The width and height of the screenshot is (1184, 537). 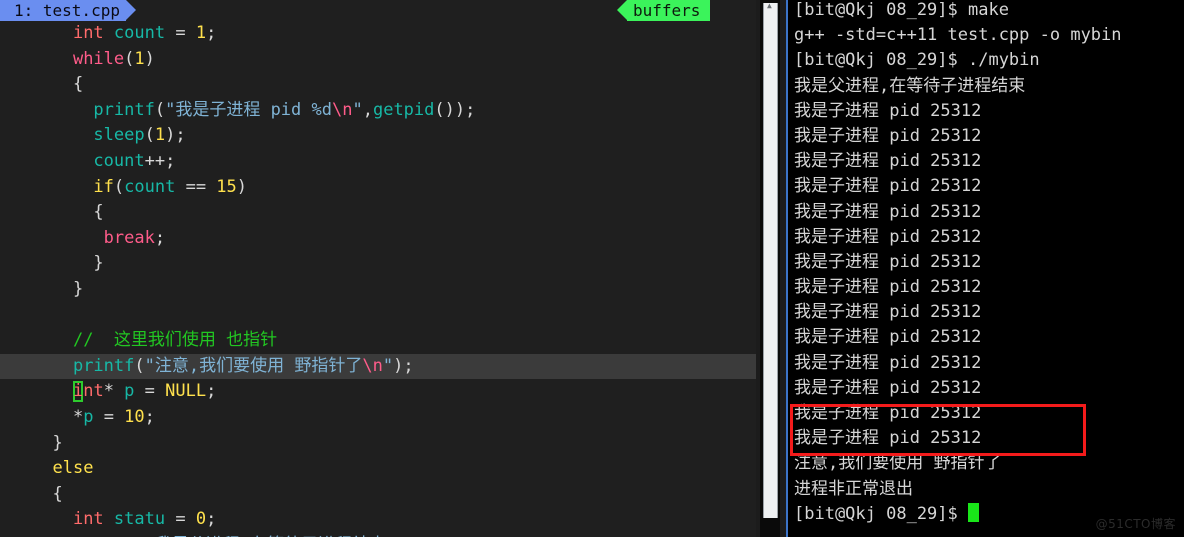 I want to click on code-line: // 这里我们使用 也指针, so click(x=378, y=341).